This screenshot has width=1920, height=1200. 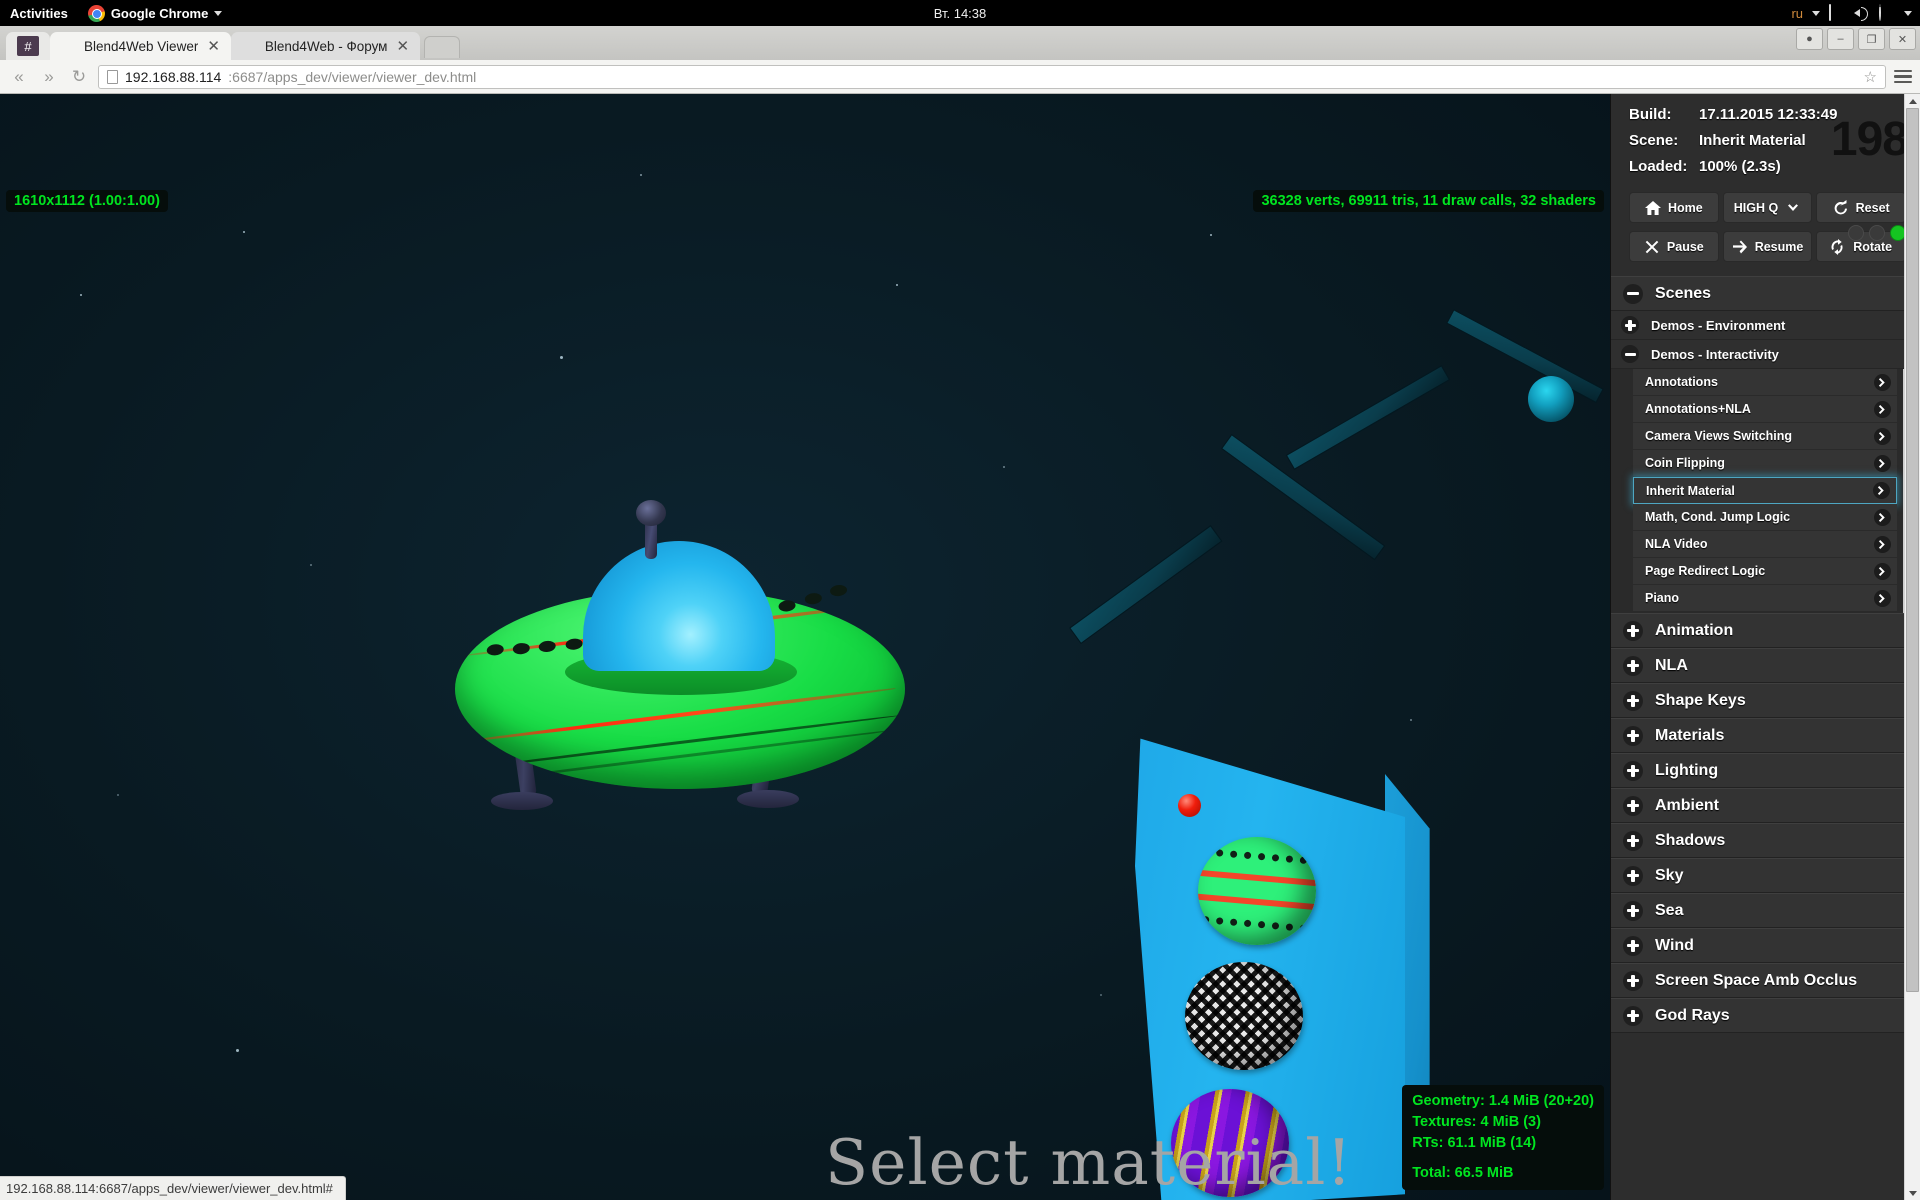 I want to click on star-icon: ☆, so click(x=1870, y=77).